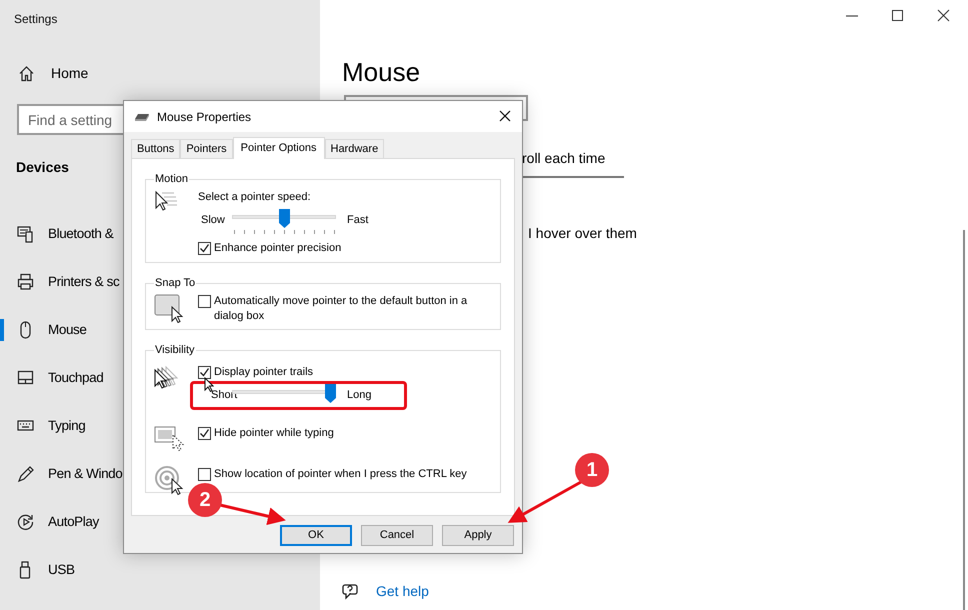 The width and height of the screenshot is (968, 610). What do you see at coordinates (255, 197) in the screenshot?
I see `slider-caption: Select a pointer speed:` at bounding box center [255, 197].